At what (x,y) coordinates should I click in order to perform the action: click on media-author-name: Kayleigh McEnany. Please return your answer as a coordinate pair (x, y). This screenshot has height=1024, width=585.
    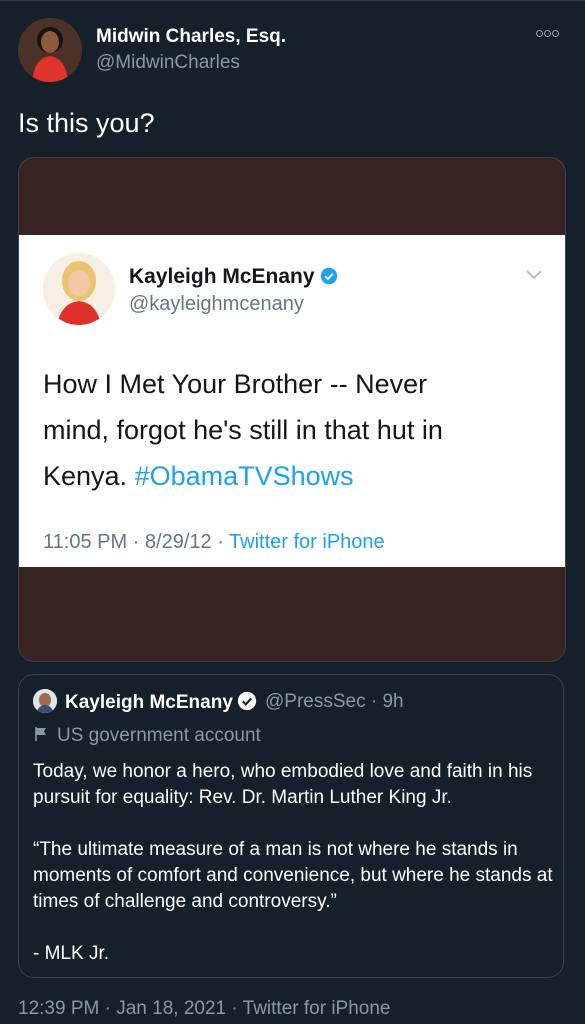
    Looking at the image, I should click on (233, 277).